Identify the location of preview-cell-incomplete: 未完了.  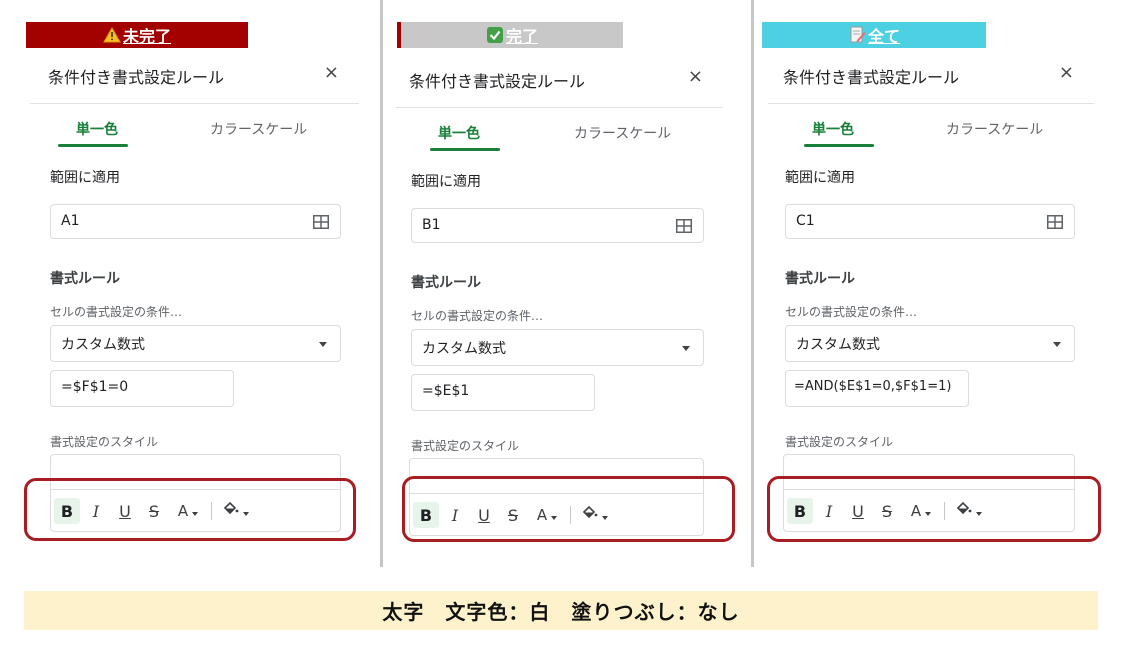
(137, 35).